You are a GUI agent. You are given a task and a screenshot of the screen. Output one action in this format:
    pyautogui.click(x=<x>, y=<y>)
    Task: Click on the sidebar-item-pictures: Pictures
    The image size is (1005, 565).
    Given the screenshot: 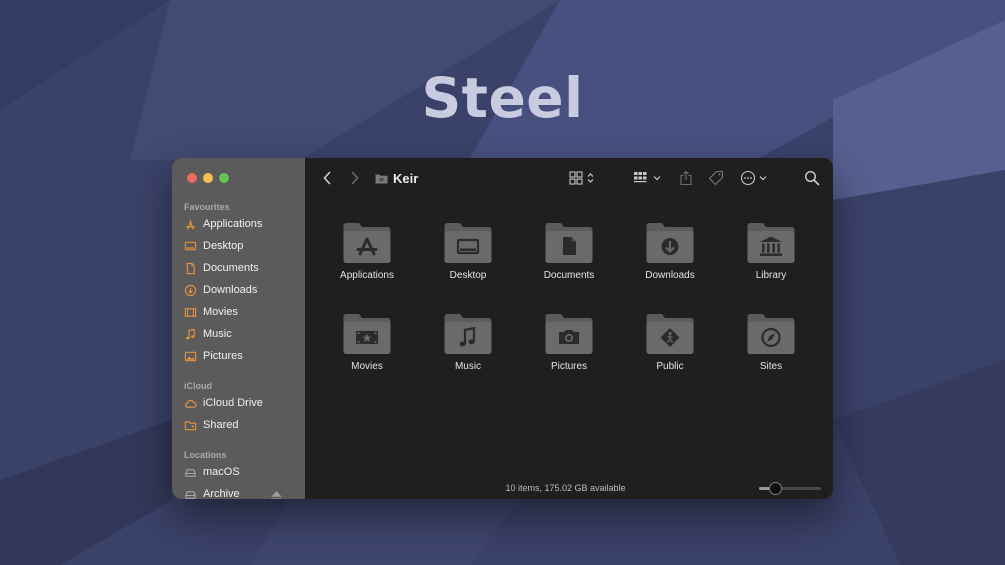 What is the action you would take?
    pyautogui.click(x=241, y=356)
    